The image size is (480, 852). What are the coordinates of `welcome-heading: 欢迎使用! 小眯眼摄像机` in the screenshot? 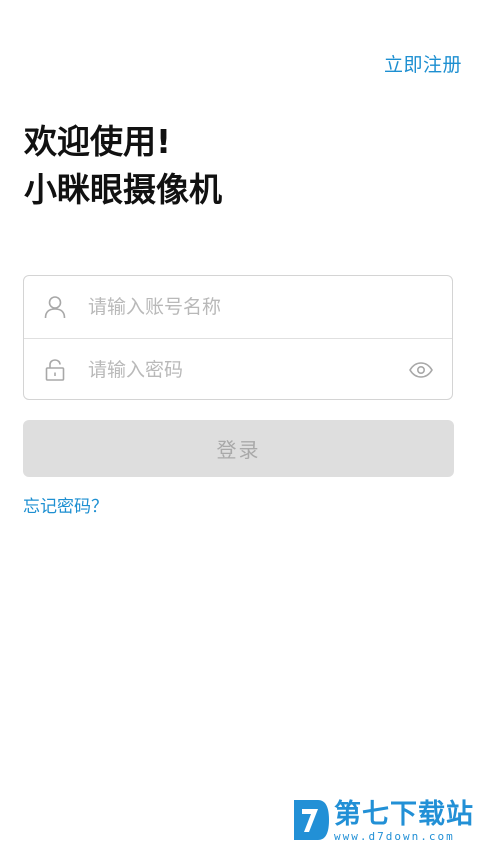 It's located at (123, 166).